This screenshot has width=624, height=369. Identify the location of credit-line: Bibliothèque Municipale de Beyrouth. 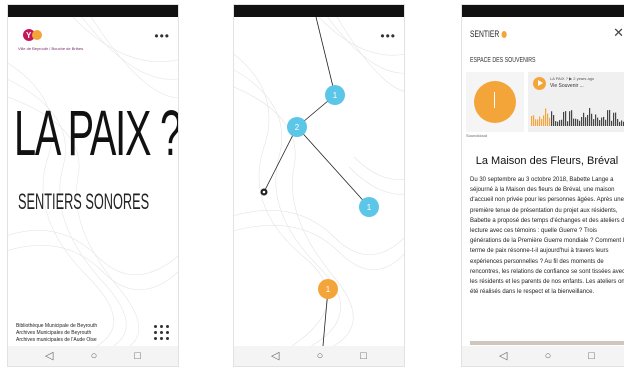
(57, 326).